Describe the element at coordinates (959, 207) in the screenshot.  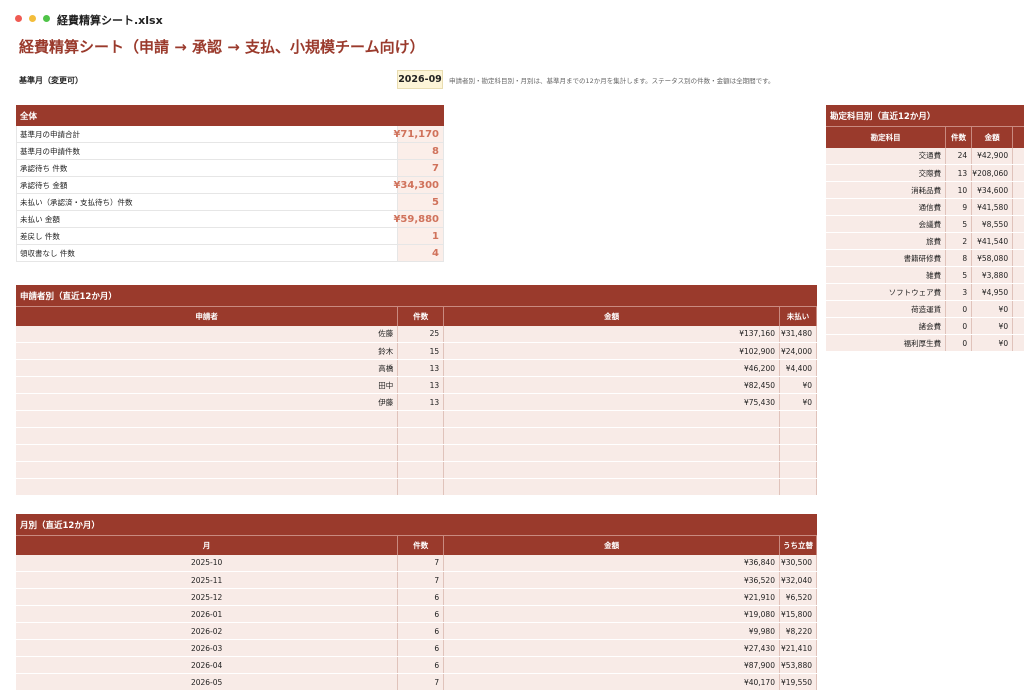
I see `accounts-cell: 9` at that location.